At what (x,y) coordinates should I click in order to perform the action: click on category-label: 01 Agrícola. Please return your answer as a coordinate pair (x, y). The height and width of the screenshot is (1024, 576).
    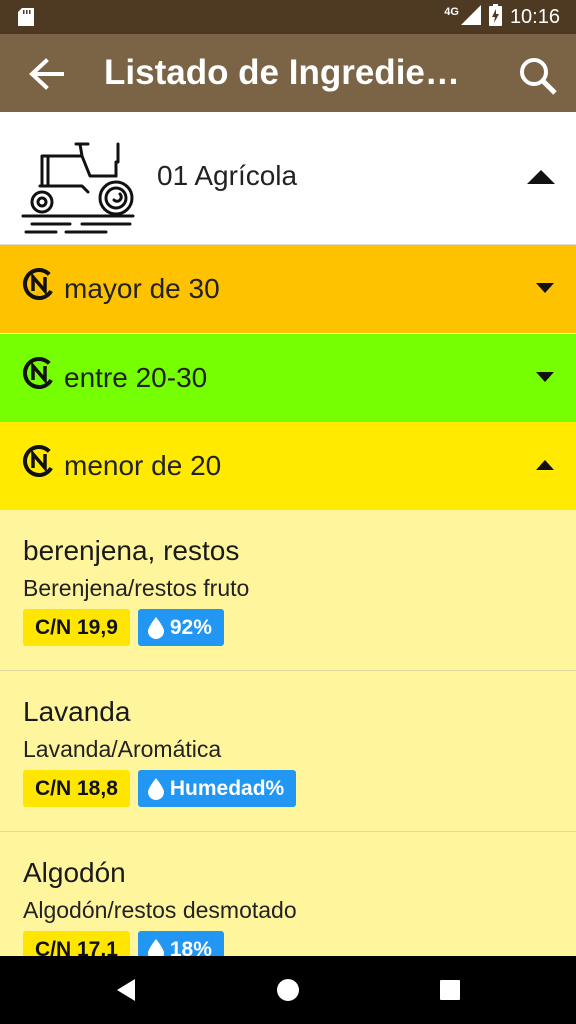
    Looking at the image, I should click on (227, 175).